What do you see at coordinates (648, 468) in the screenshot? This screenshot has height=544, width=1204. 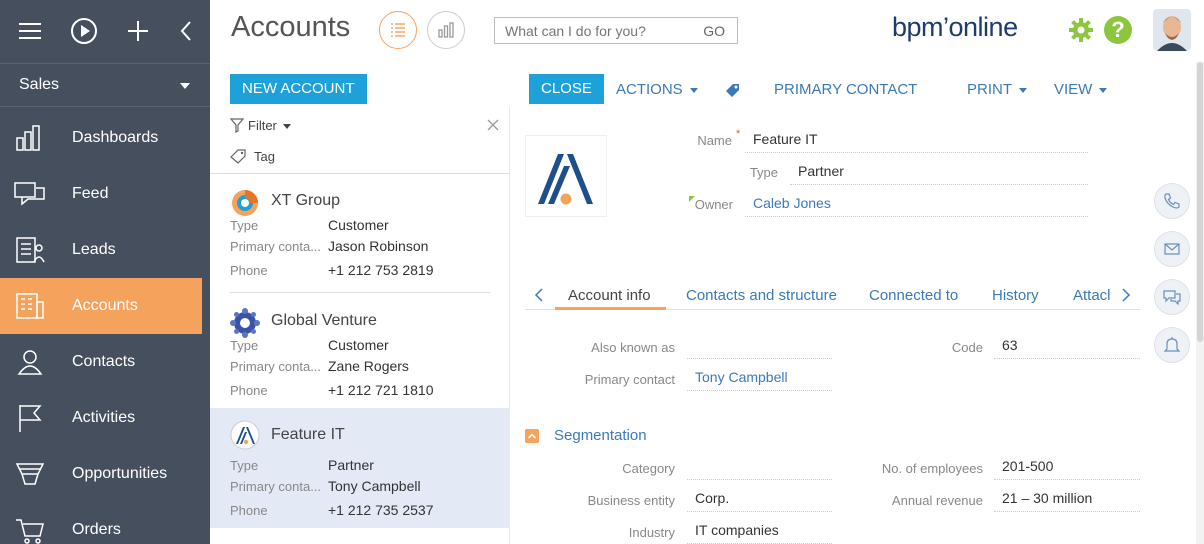 I see `category-label: Category` at bounding box center [648, 468].